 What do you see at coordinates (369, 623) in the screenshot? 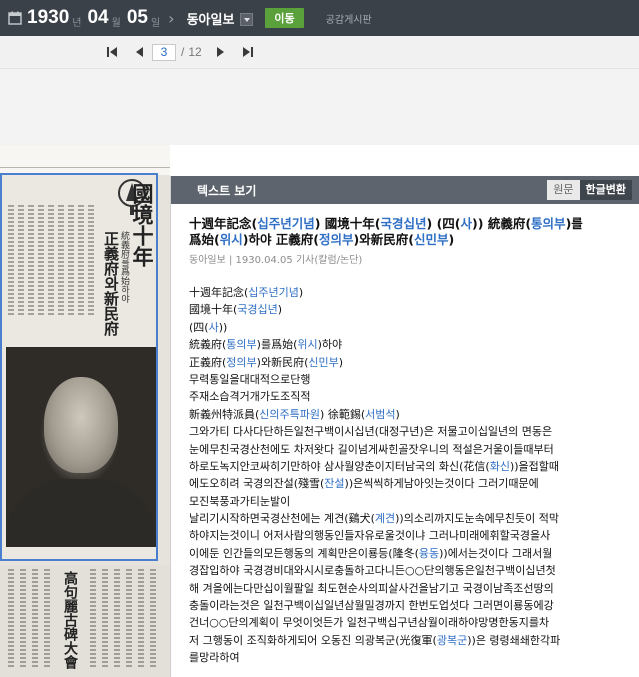
I see `text-segment: 건너○○단의계획이 무엇이엇든가 일천구백십구년삼월이래하야망명한동지를차` at bounding box center [369, 623].